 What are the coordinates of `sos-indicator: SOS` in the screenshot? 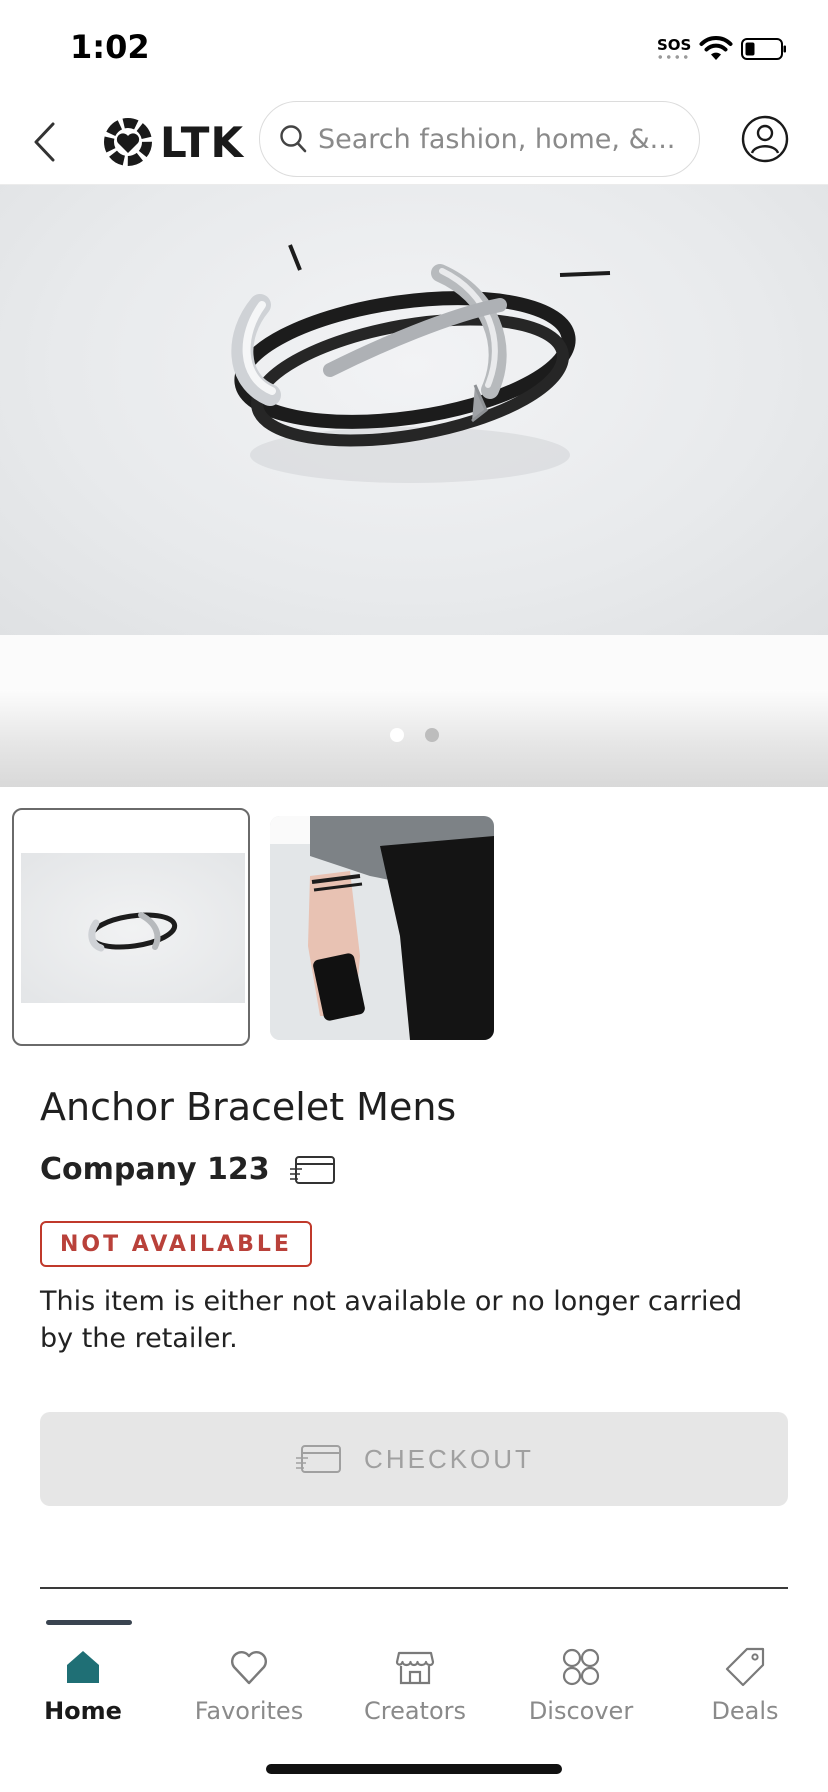 It's located at (674, 45).